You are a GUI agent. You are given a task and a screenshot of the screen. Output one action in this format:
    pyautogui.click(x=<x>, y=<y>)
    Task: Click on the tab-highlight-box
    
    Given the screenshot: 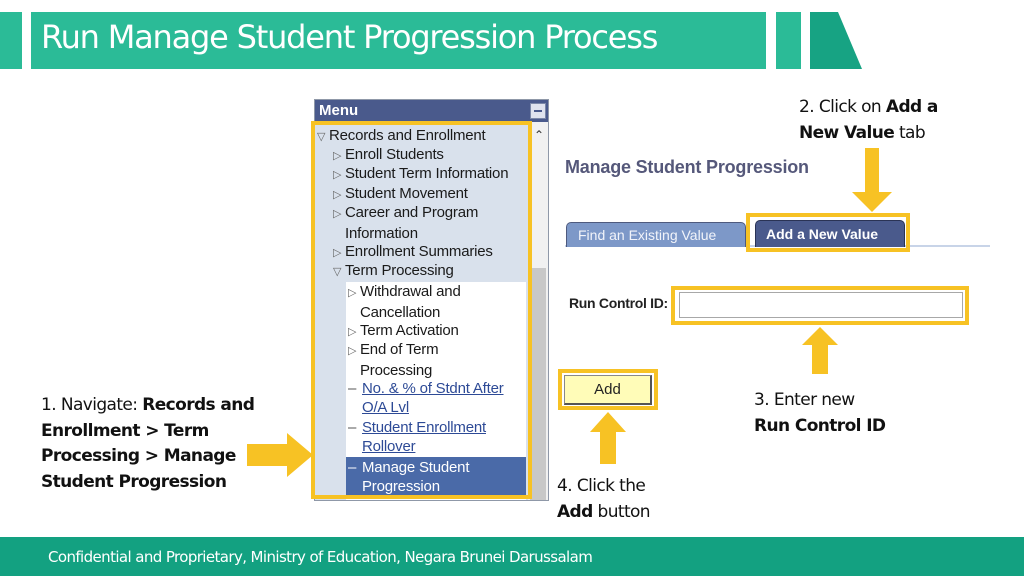 What is the action you would take?
    pyautogui.click(x=828, y=232)
    